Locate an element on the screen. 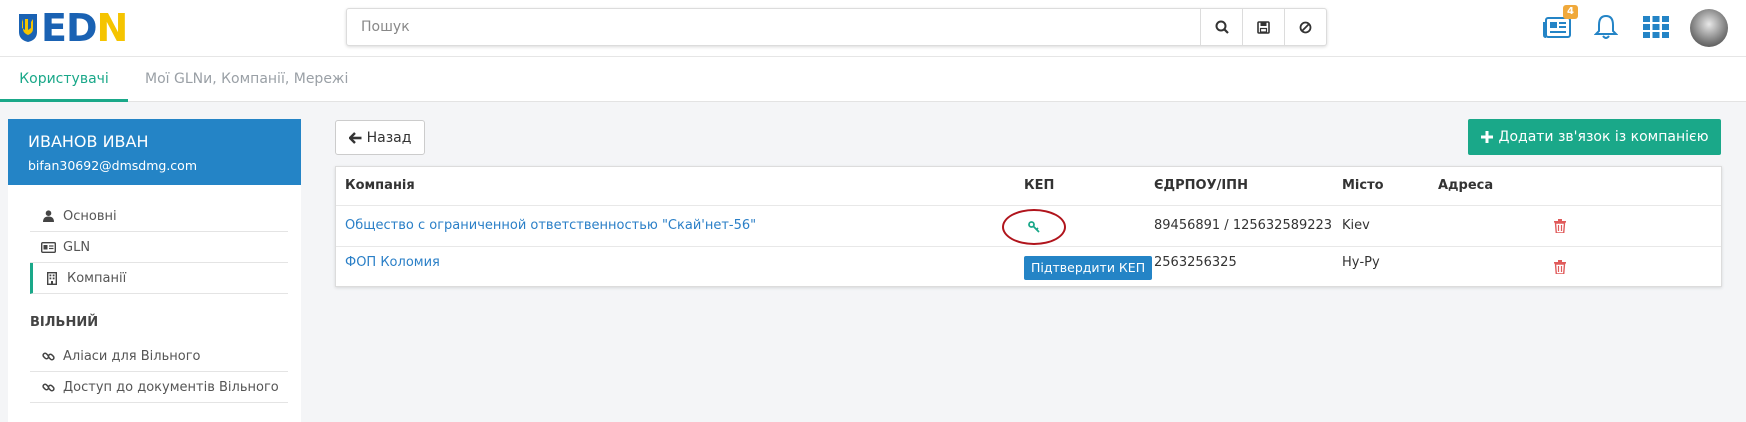 This screenshot has width=1746, height=422. user-name: ИВАНОВ ИВАН is located at coordinates (88, 141).